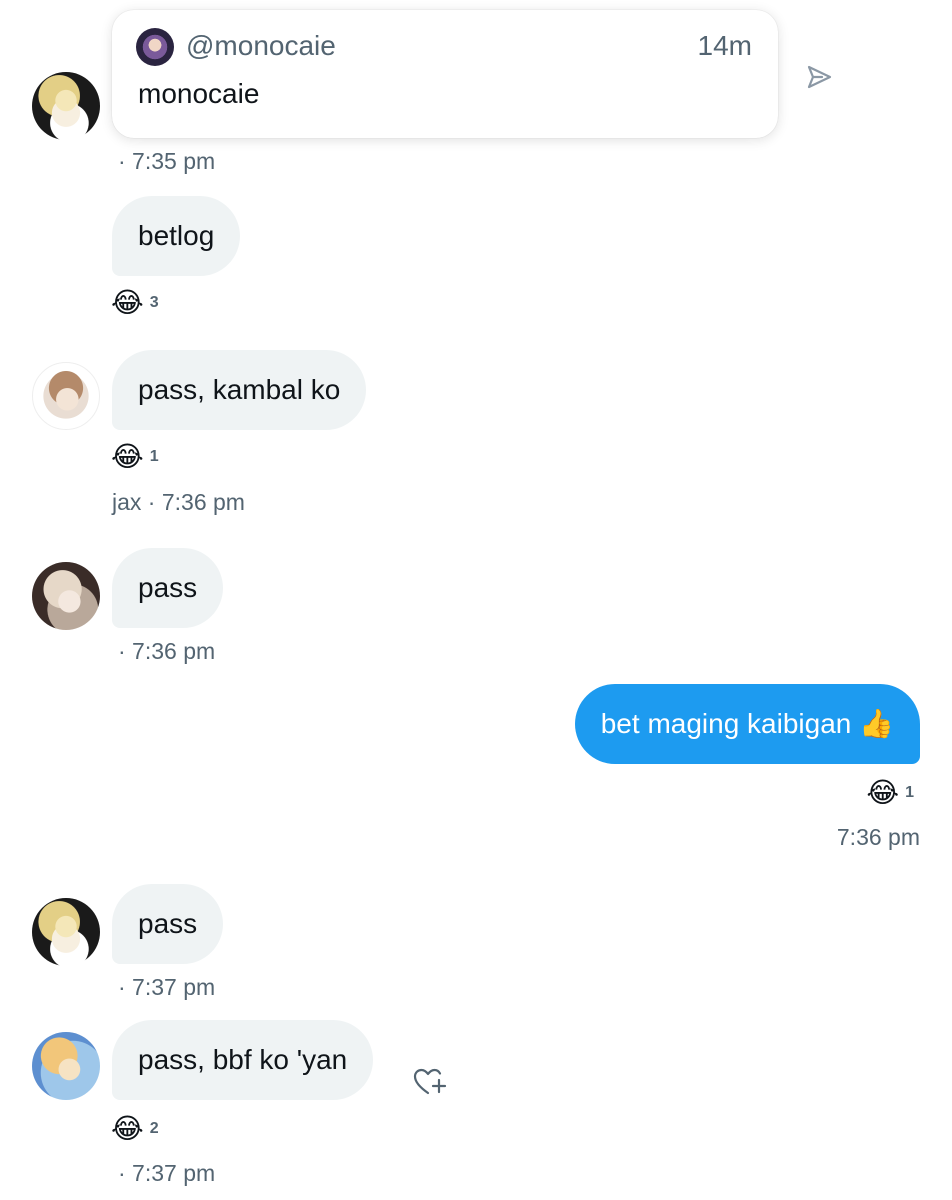 The image size is (952, 1200). I want to click on shared-post-text: monocaie, so click(199, 93).